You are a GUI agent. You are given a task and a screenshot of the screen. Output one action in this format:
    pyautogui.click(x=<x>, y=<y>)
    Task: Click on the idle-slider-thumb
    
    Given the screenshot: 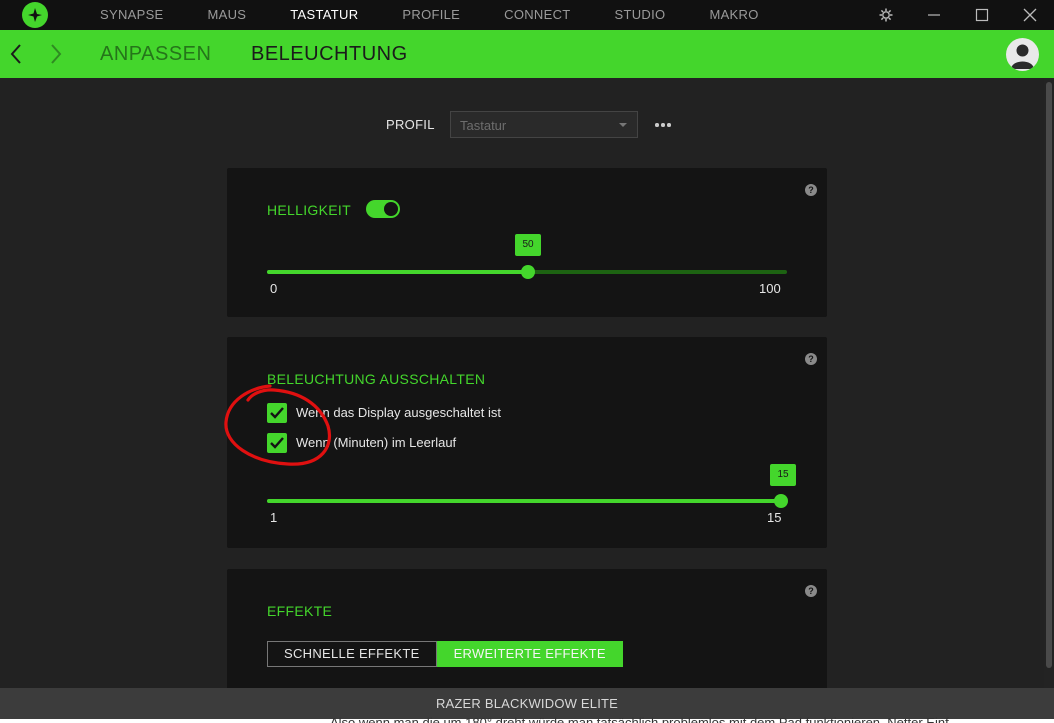 What is the action you would take?
    pyautogui.click(x=781, y=501)
    